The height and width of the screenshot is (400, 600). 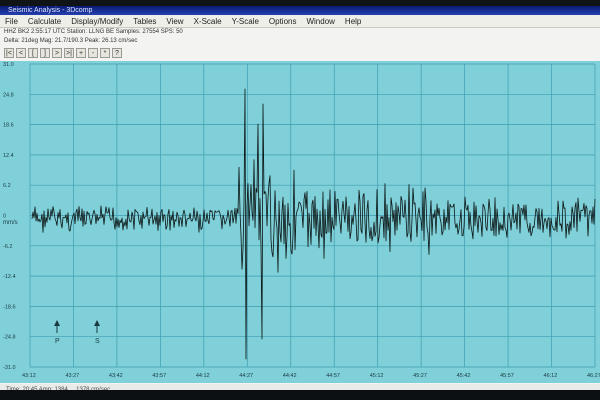 I want to click on x-tick-label: 46:12, so click(x=551, y=376).